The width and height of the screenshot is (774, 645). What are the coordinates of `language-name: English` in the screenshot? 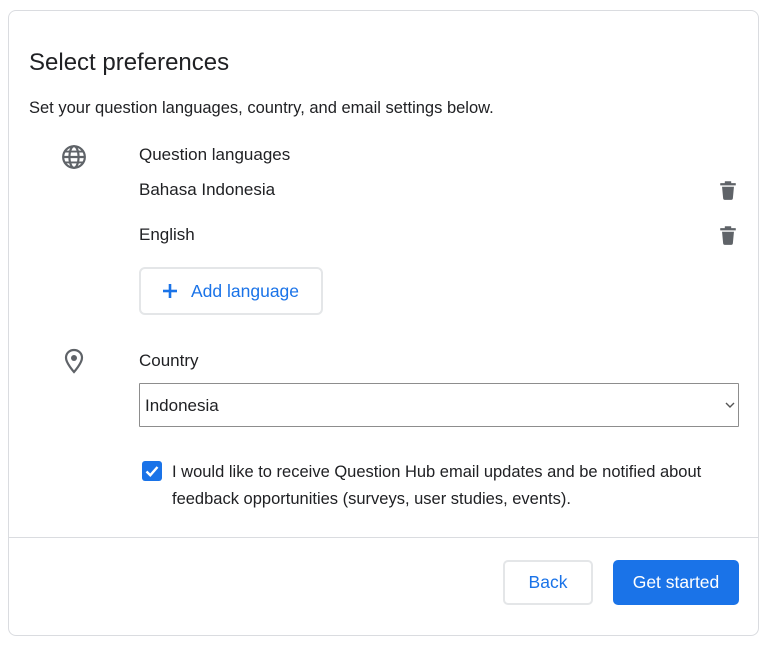 It's located at (167, 234).